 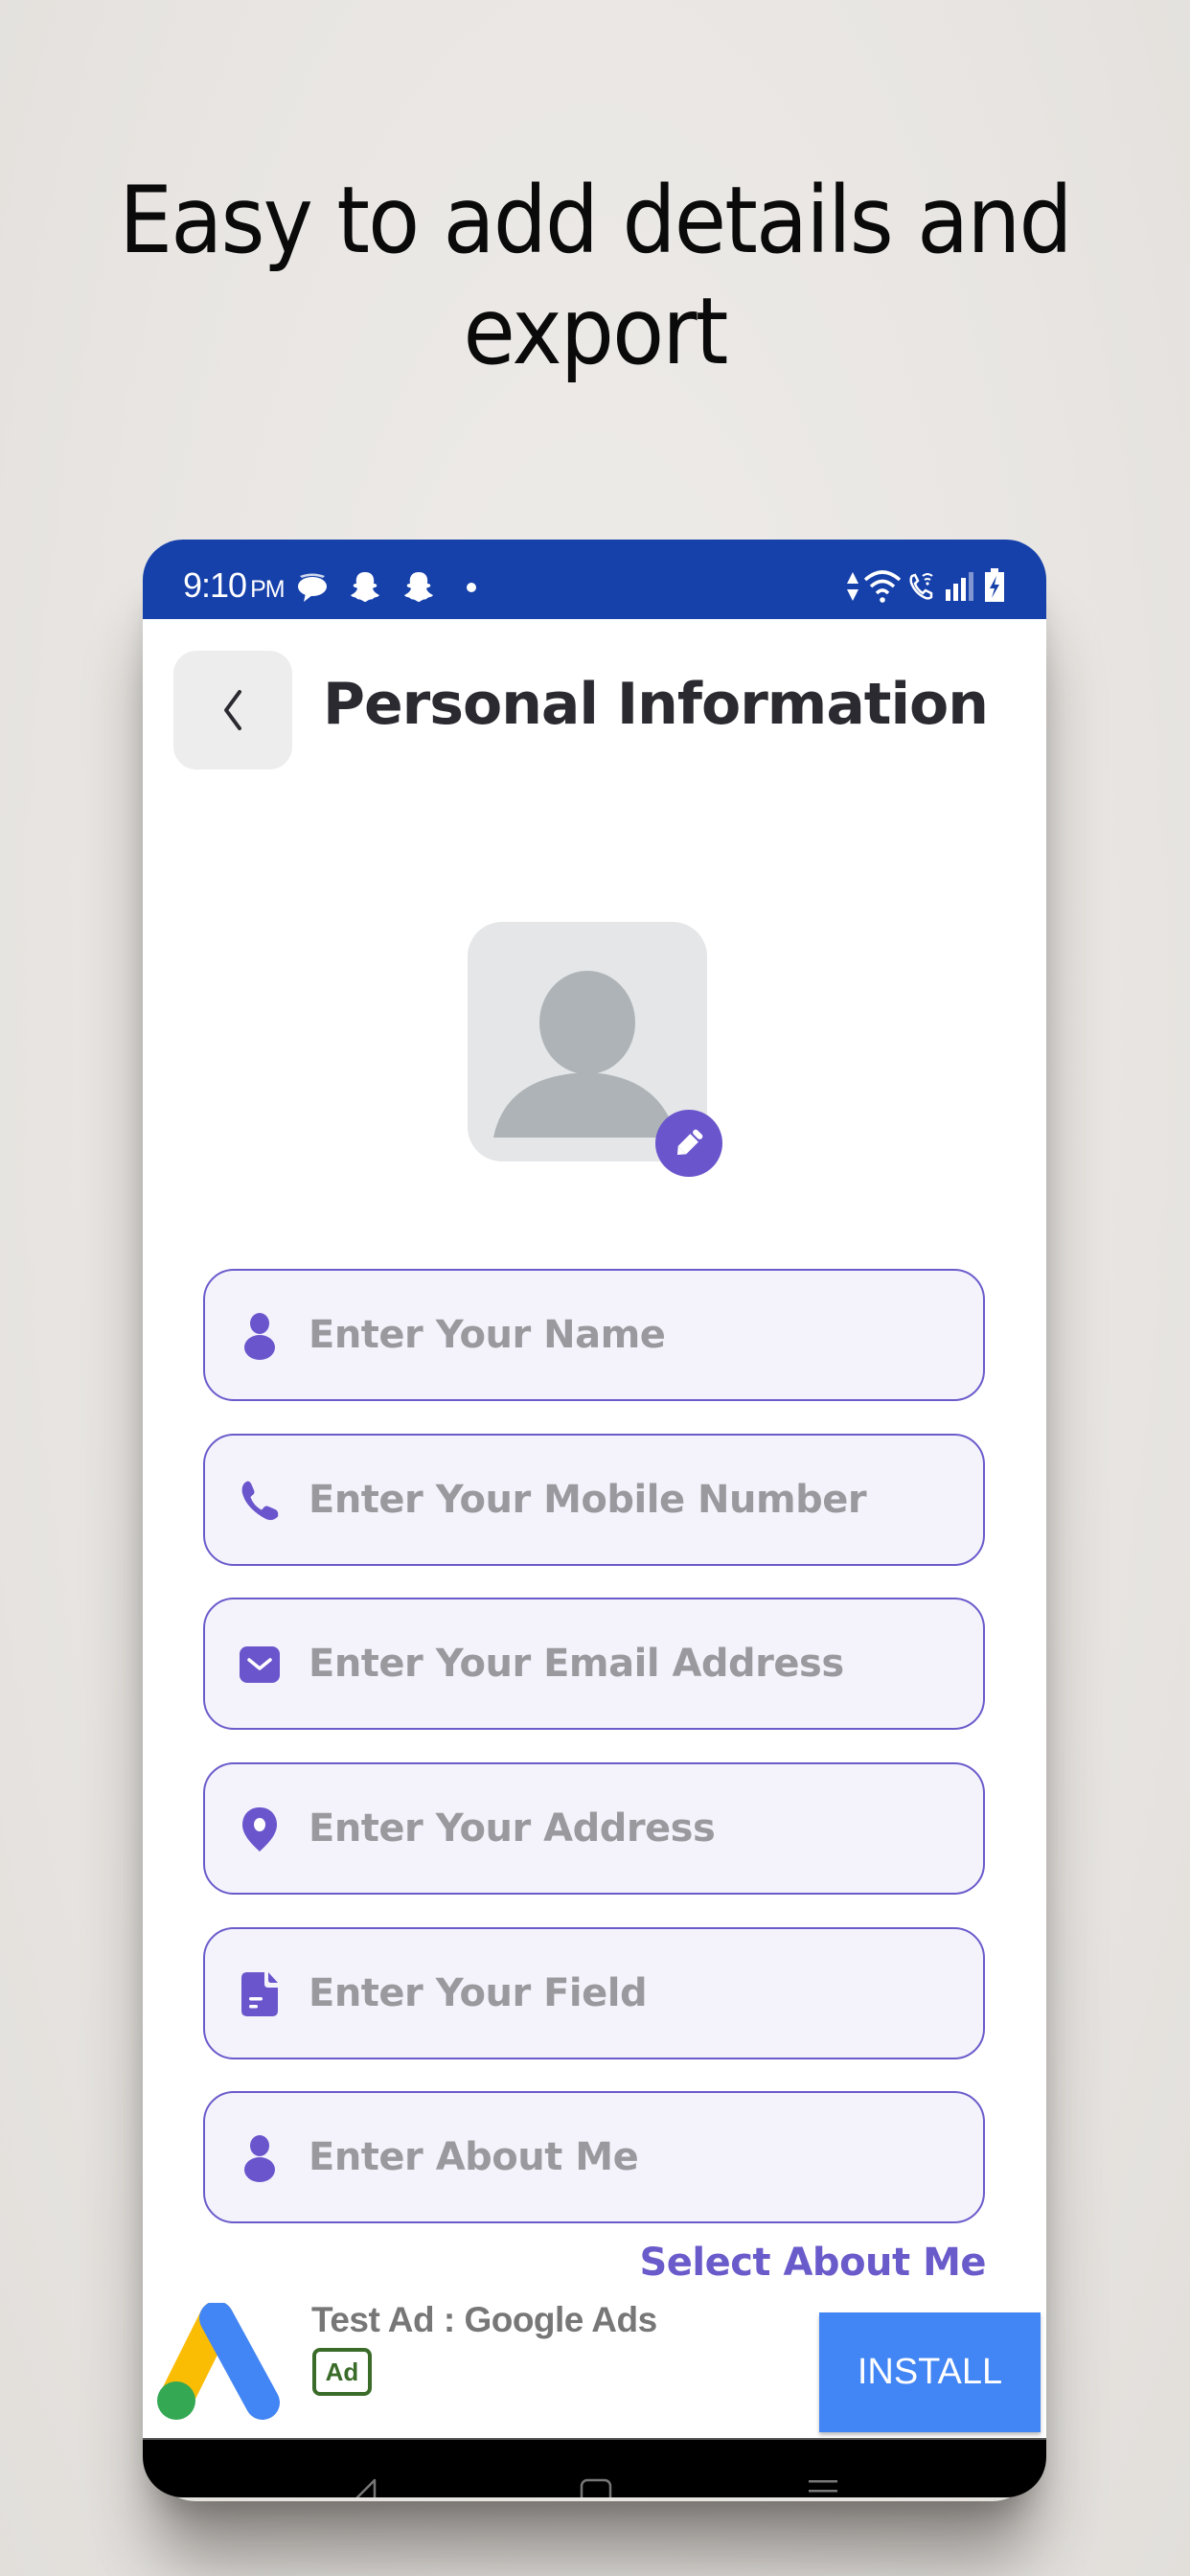 I want to click on back-nav-icon, so click(x=364, y=2487).